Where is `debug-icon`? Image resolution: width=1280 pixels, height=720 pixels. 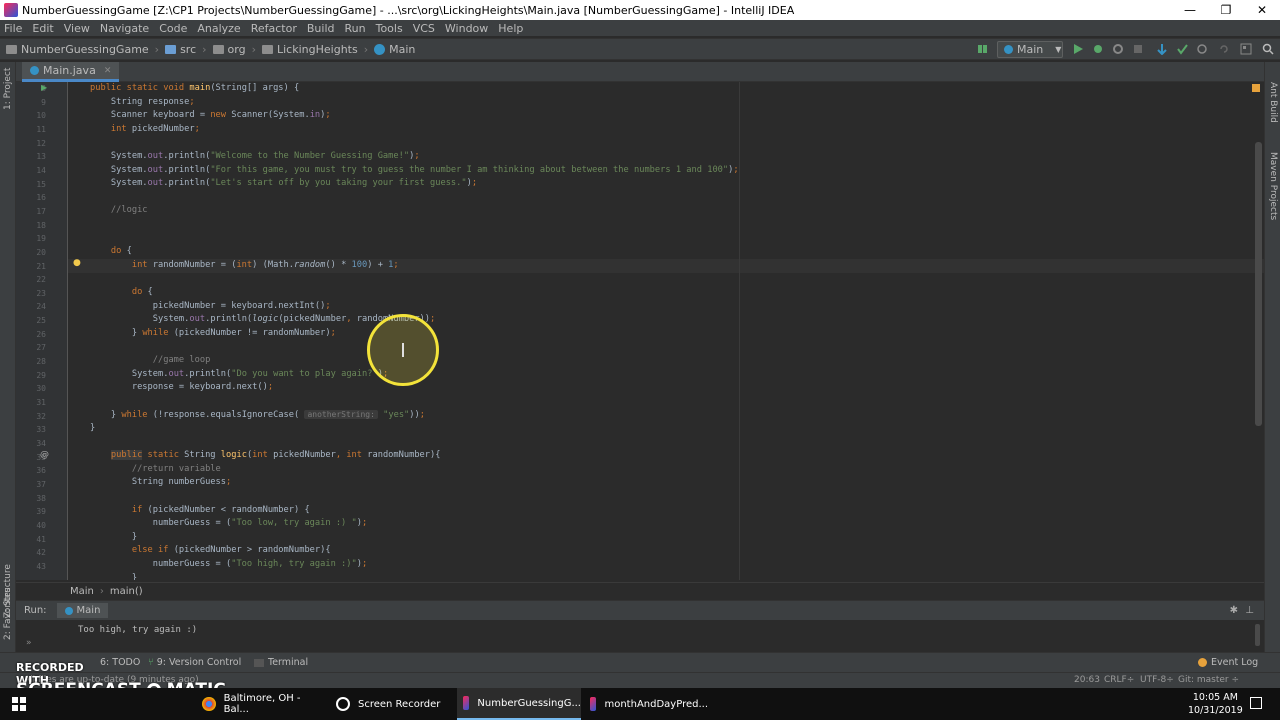
debug-icon is located at coordinates (1098, 49).